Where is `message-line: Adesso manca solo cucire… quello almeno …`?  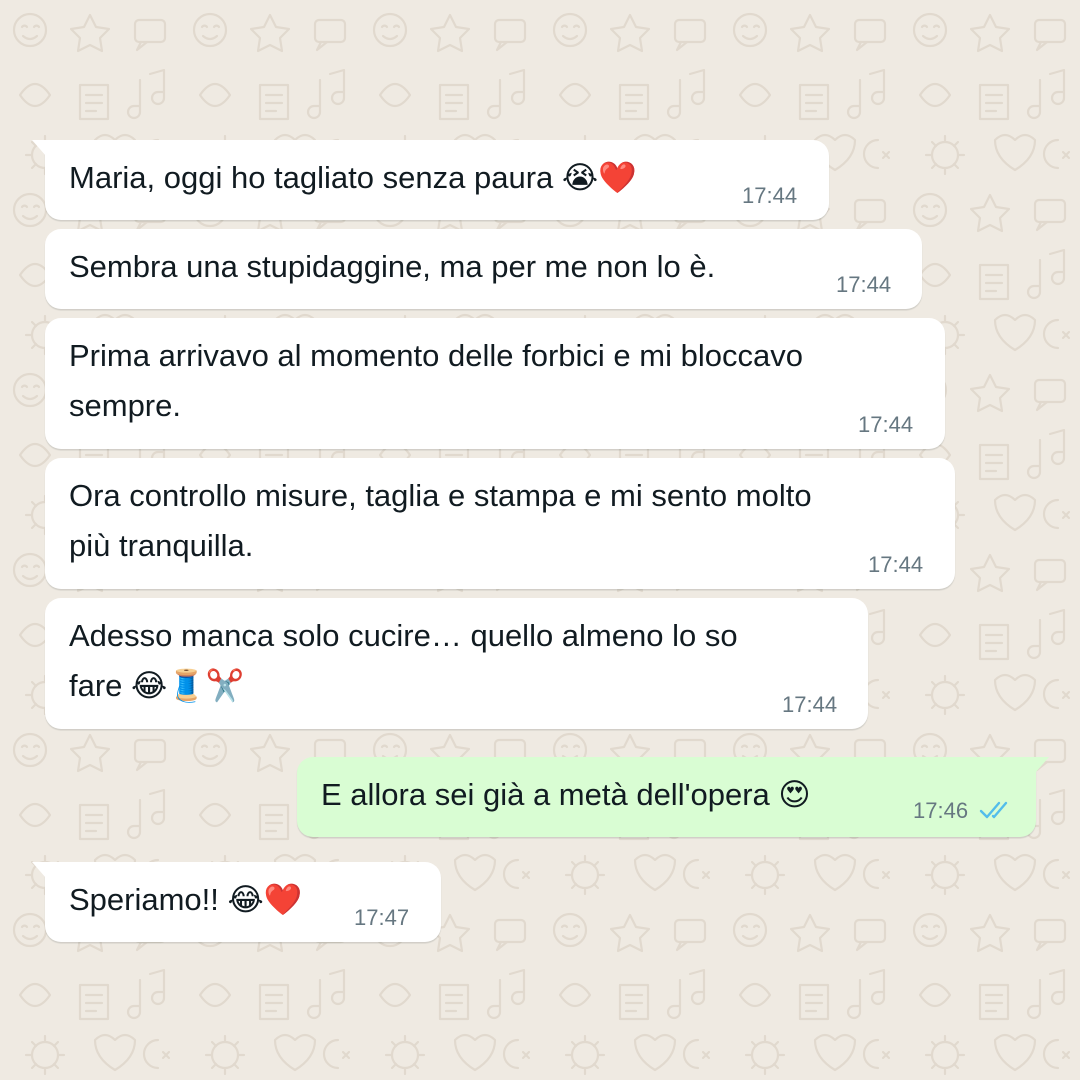 message-line: Adesso manca solo cucire… quello almeno … is located at coordinates (403, 635).